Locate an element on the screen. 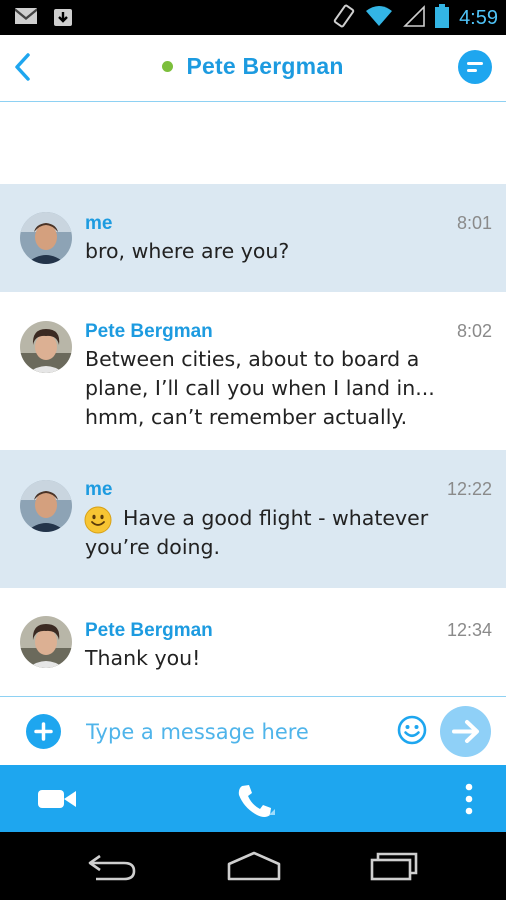  page-title: Pete Bergman is located at coordinates (265, 66).